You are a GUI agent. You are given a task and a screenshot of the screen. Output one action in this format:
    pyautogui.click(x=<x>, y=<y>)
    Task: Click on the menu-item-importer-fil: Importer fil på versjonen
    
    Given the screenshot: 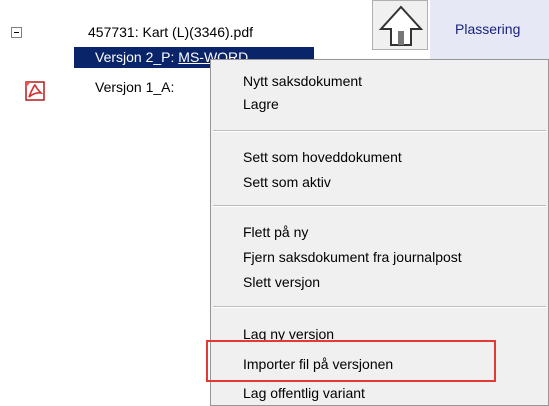 What is the action you would take?
    pyautogui.click(x=318, y=364)
    